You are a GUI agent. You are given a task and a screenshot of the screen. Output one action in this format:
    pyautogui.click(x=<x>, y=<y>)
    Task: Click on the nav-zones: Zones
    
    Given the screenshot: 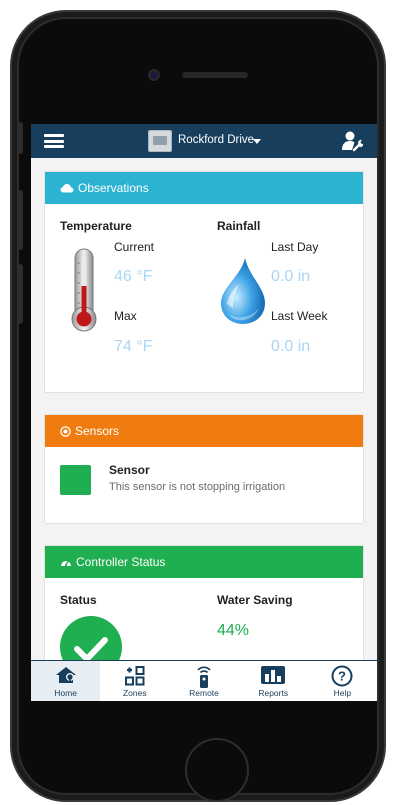 What is the action you would take?
    pyautogui.click(x=134, y=681)
    